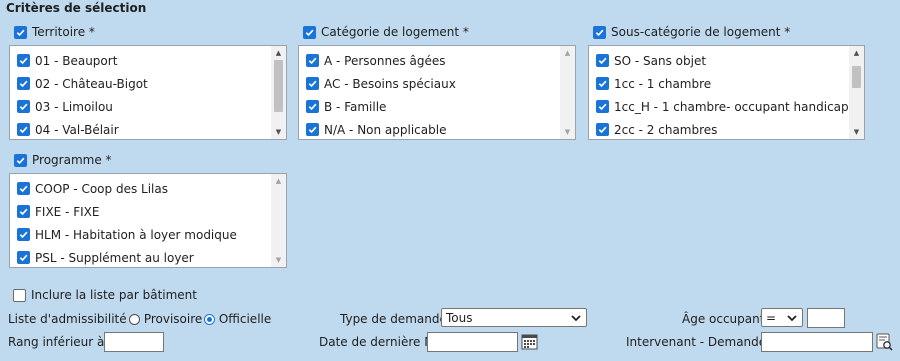 The image size is (900, 361). Describe the element at coordinates (134, 342) in the screenshot. I see `rang-inferieur-input` at that location.